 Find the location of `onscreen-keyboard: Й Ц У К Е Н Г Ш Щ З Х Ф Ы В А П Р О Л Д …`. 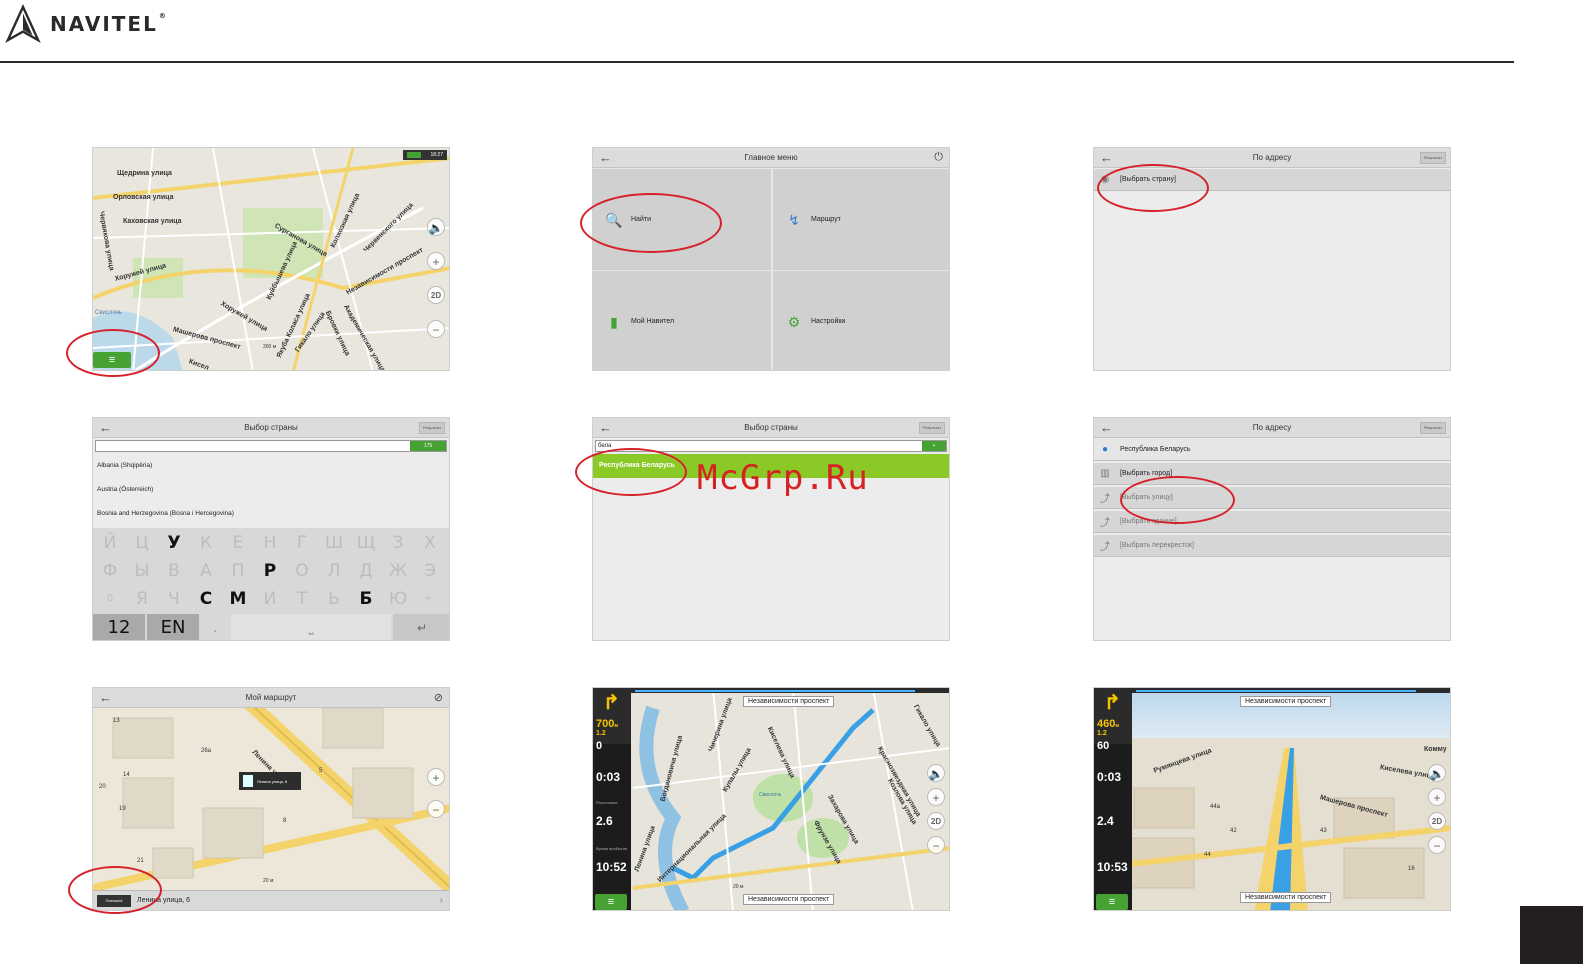

onscreen-keyboard: Й Ц У К Е Н Г Ш Щ З Х Ф Ы В А П Р О Л Д … is located at coordinates (271, 584).